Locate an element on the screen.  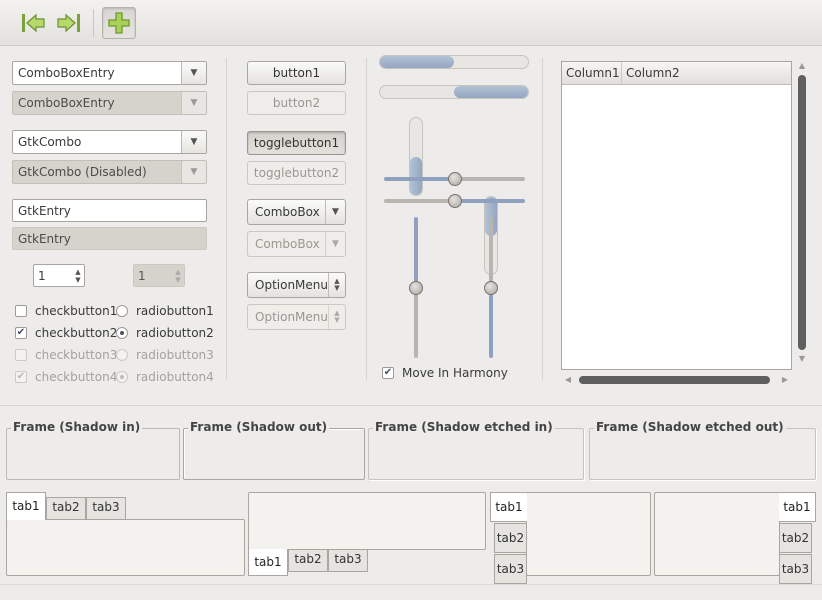
checkbutton-1: checkbutton1 is located at coordinates (66, 311).